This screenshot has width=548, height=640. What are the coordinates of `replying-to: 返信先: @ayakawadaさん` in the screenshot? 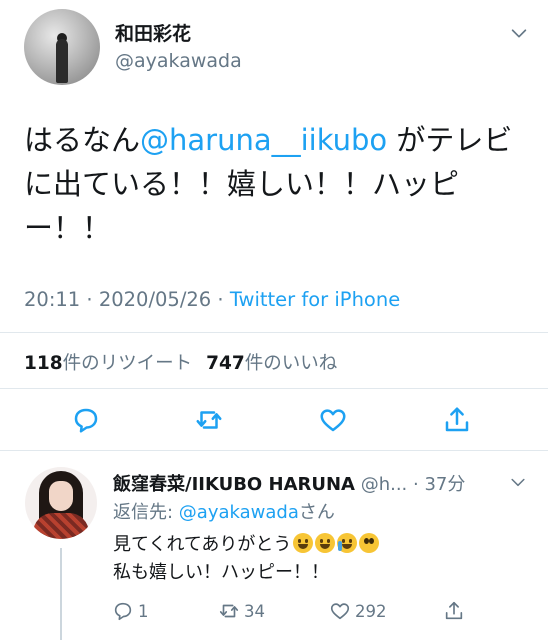 It's located at (224, 511).